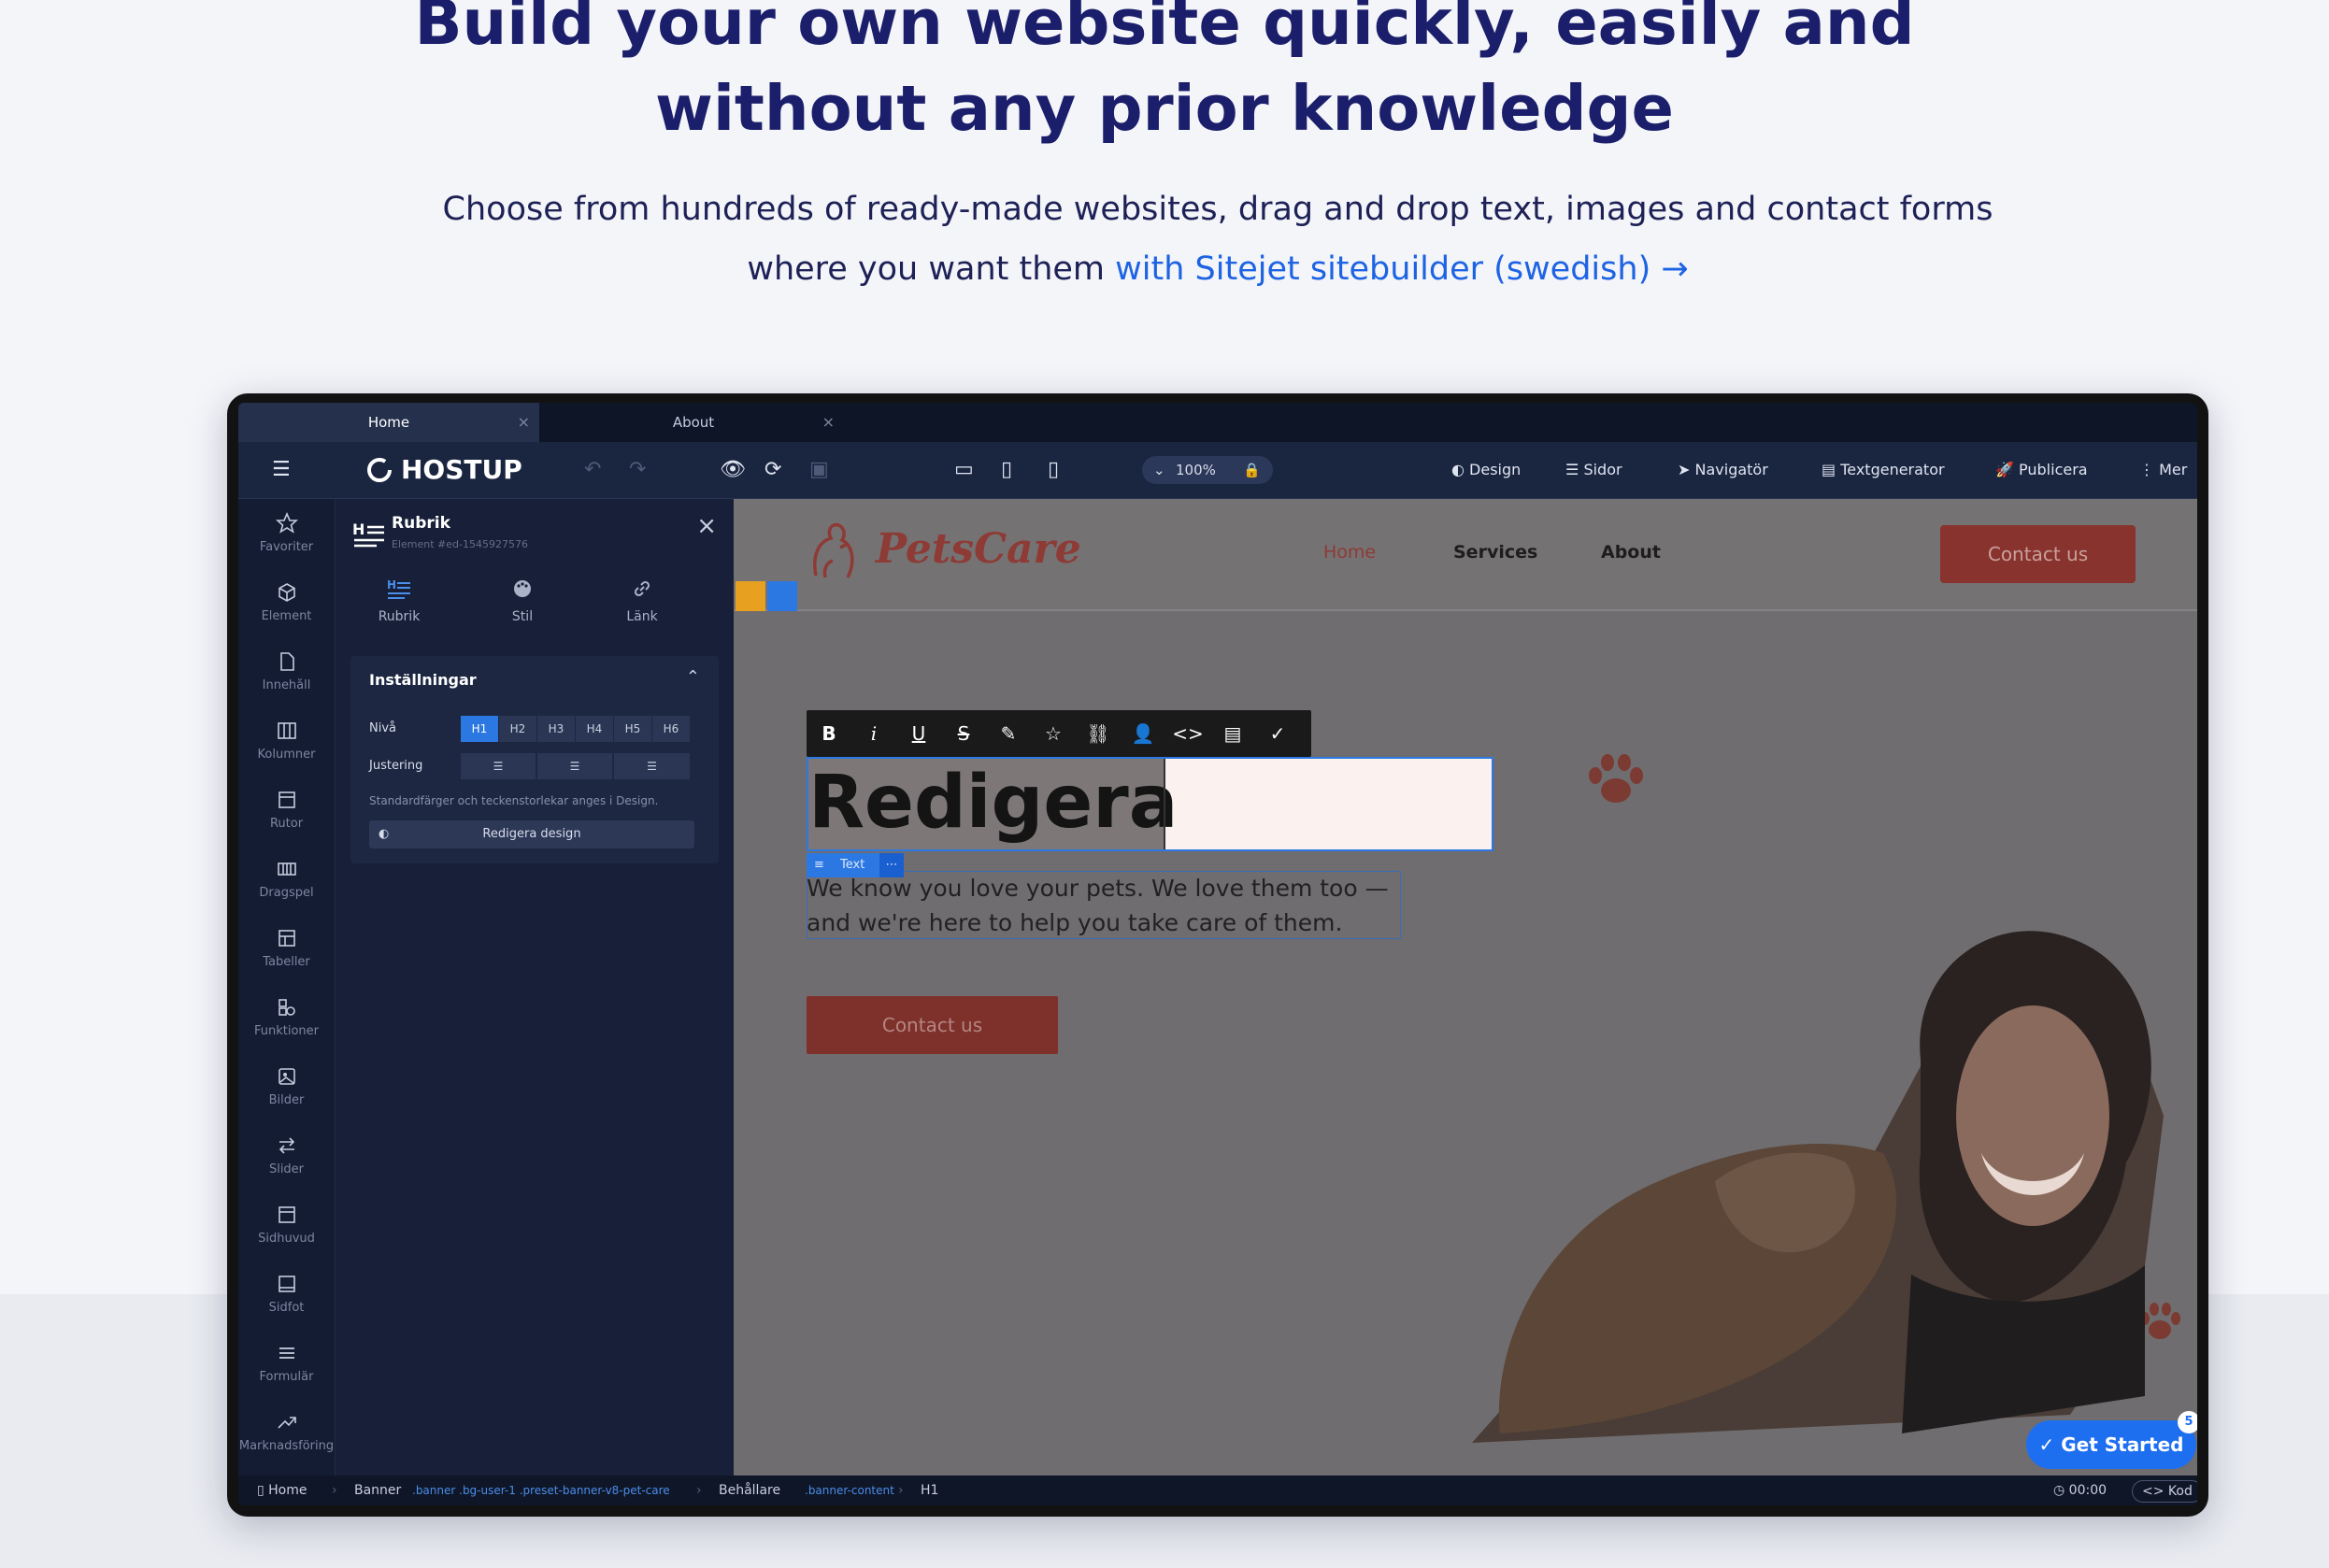 The image size is (2329, 1568). I want to click on sidebar-item-slider: Slider, so click(286, 1155).